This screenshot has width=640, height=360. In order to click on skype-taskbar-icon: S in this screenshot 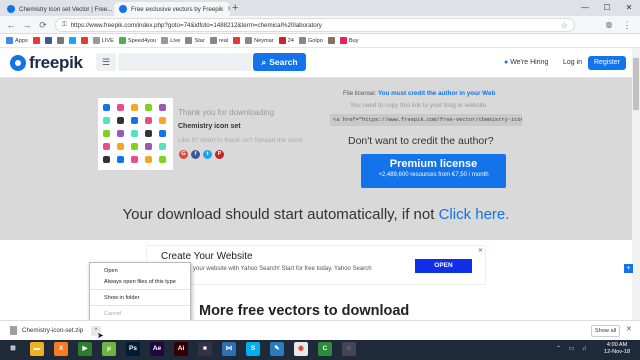, I will do `click(253, 349)`.